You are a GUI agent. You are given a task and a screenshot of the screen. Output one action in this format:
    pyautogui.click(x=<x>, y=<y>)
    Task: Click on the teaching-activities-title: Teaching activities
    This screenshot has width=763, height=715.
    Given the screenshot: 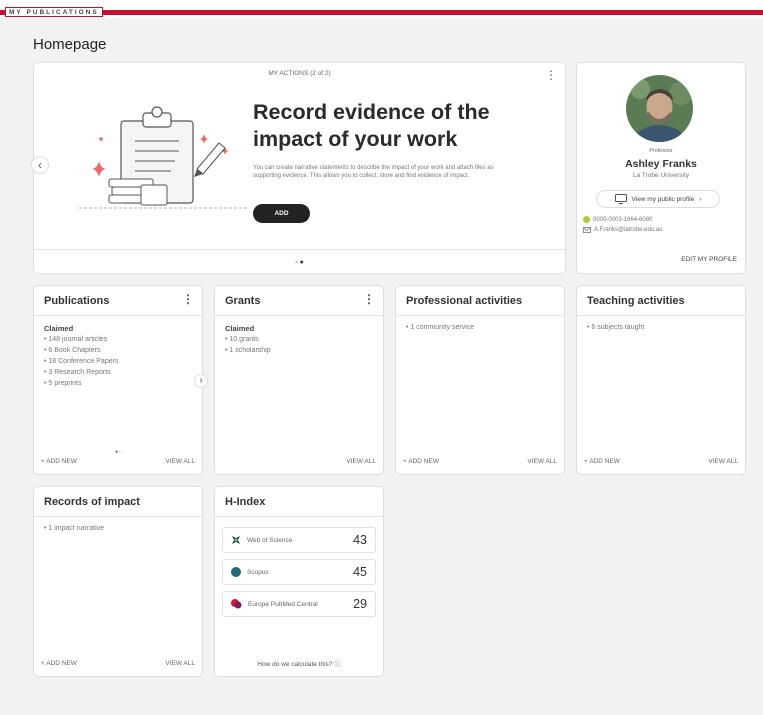 What is the action you would take?
    pyautogui.click(x=636, y=300)
    